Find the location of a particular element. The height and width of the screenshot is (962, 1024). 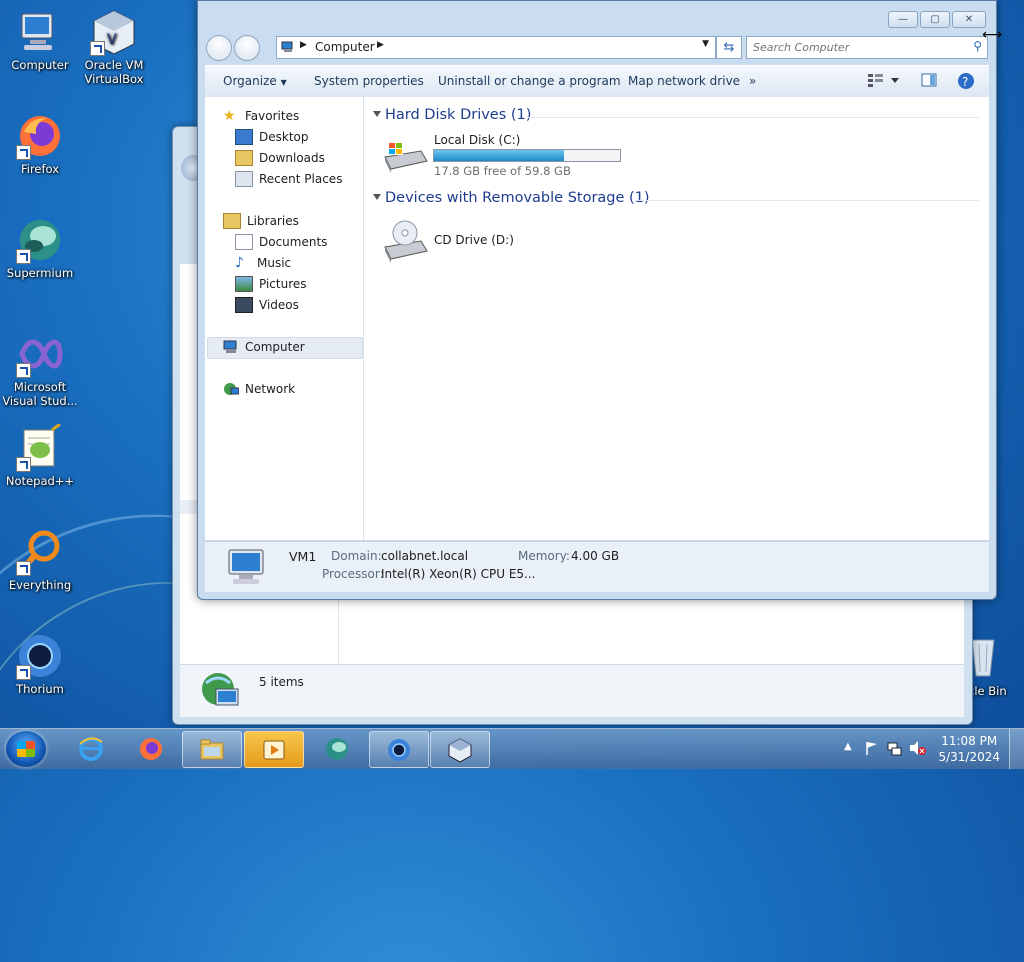

taskbar: ▲ 11:08 PM 5/31/2024 is located at coordinates (512, 748).